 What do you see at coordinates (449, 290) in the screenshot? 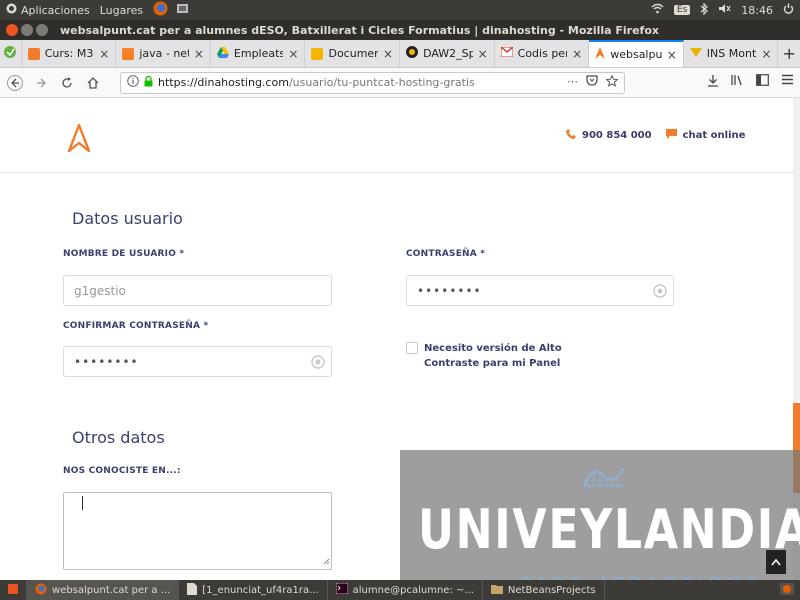
I see `password-value: ••••••••` at bounding box center [449, 290].